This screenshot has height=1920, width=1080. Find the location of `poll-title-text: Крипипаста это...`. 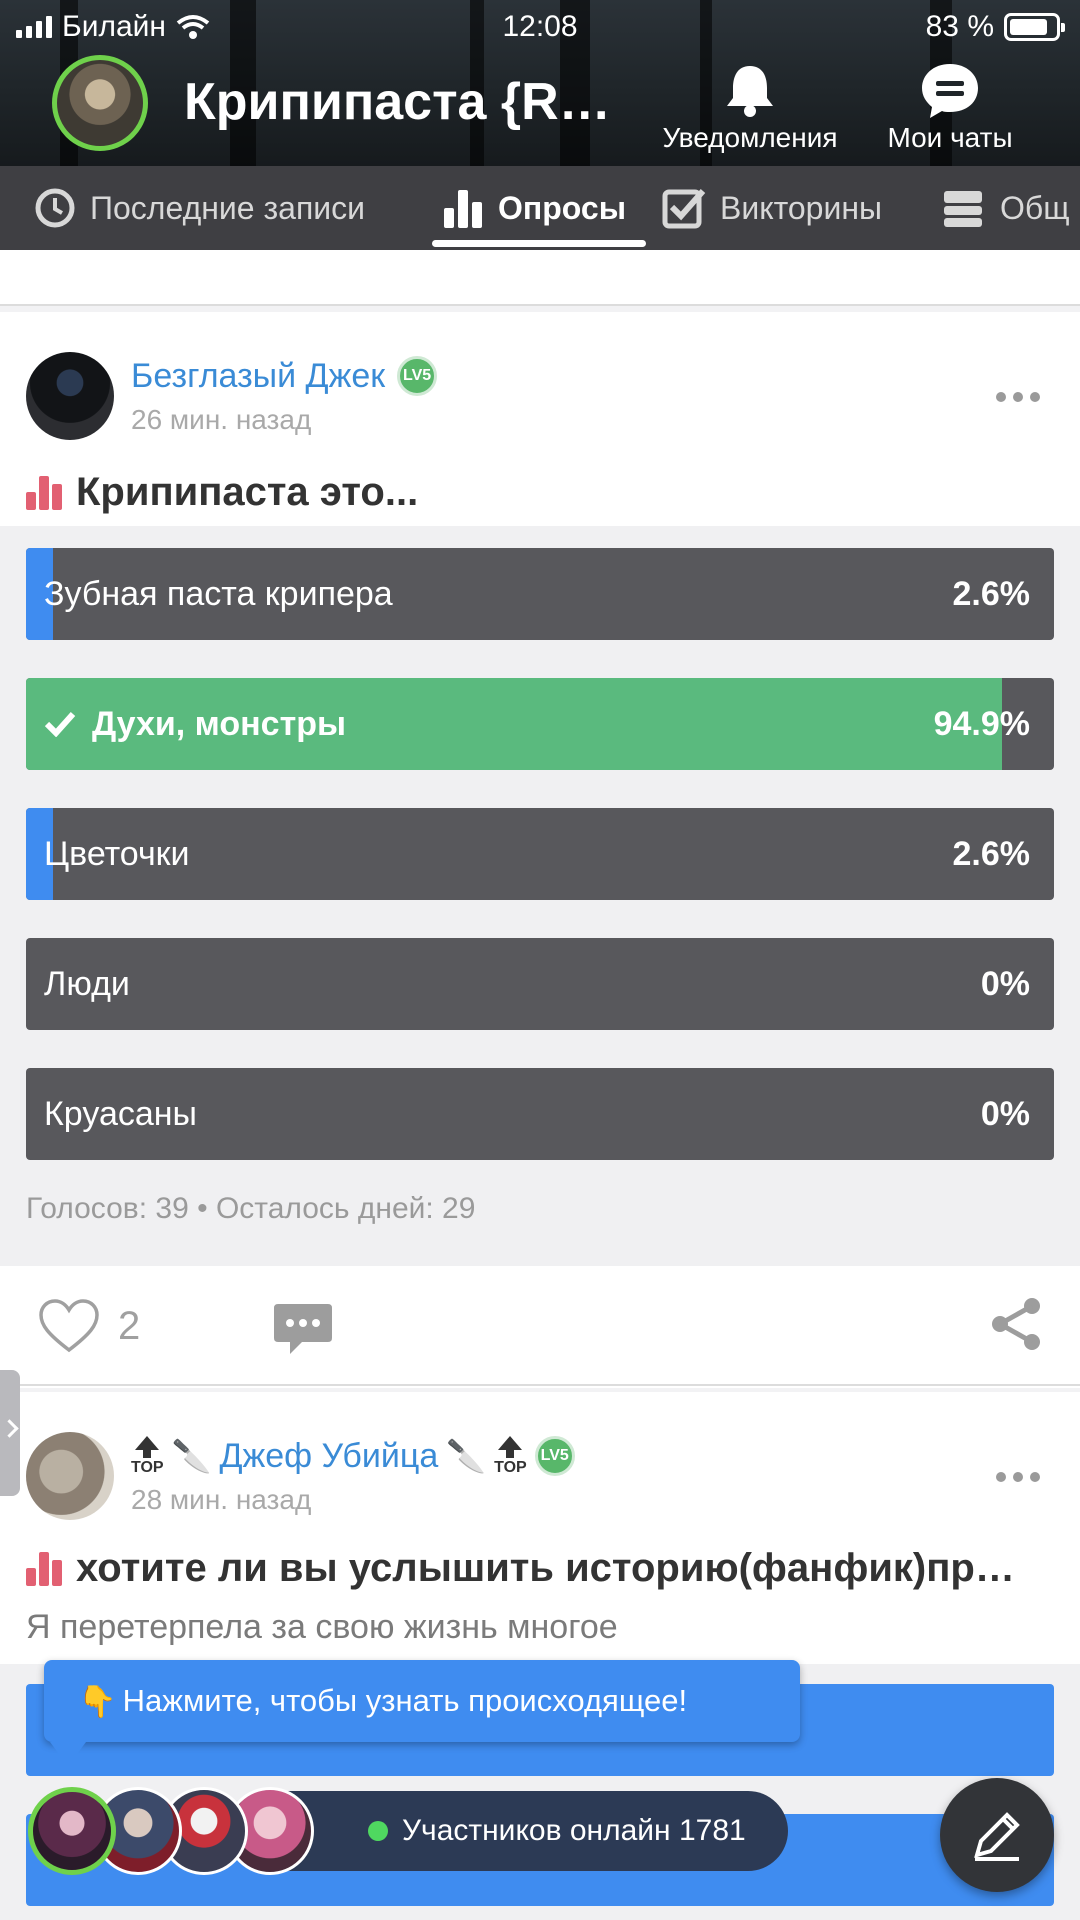

poll-title-text: Крипипаста это... is located at coordinates (247, 492).